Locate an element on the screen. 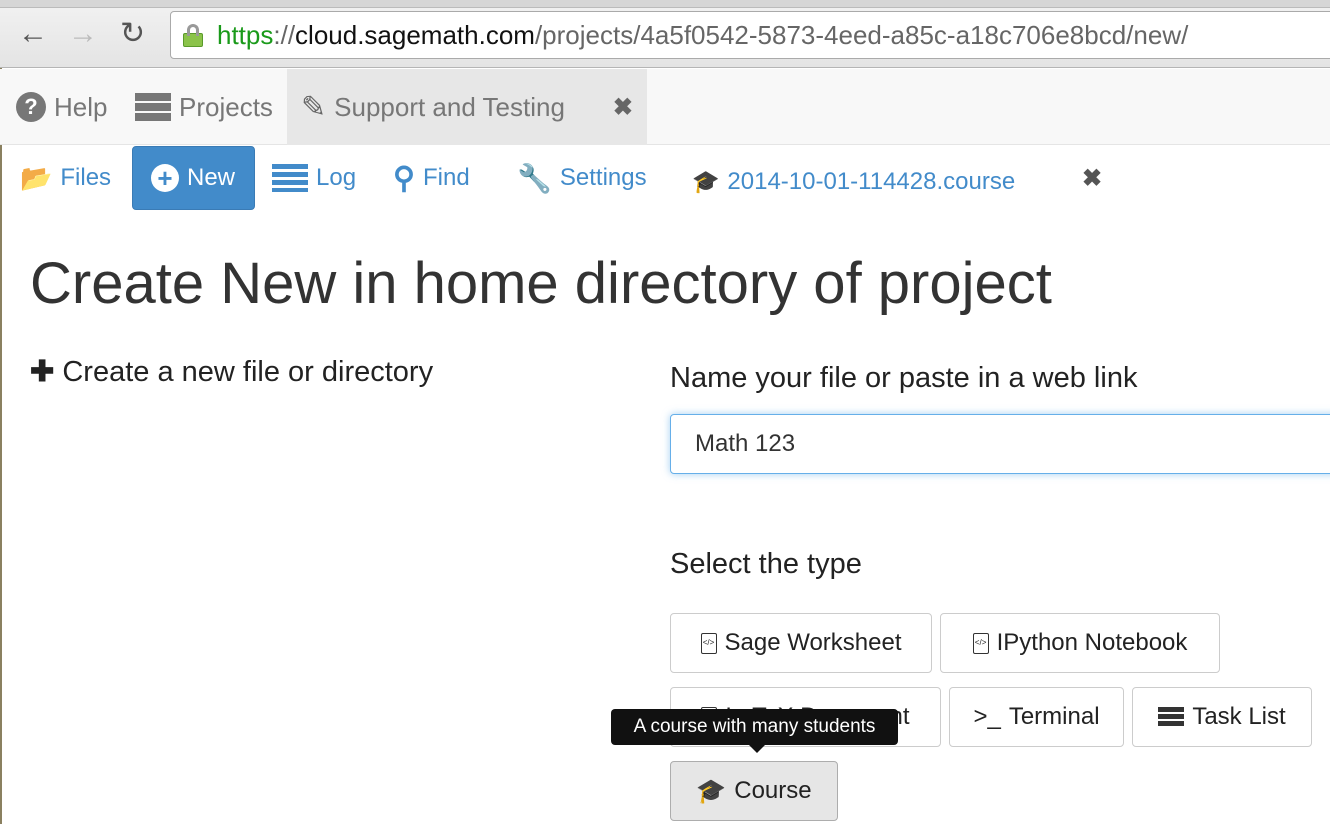 The height and width of the screenshot is (824, 1330). nav-open-file-label: 2014-10-01-114428.course is located at coordinates (871, 181).